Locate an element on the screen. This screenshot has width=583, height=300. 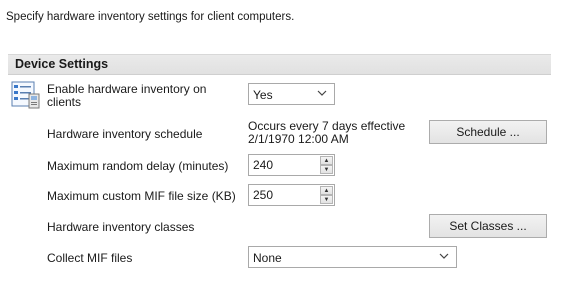
max-delay-label: Maximum random delay (minutes) is located at coordinates (138, 166).